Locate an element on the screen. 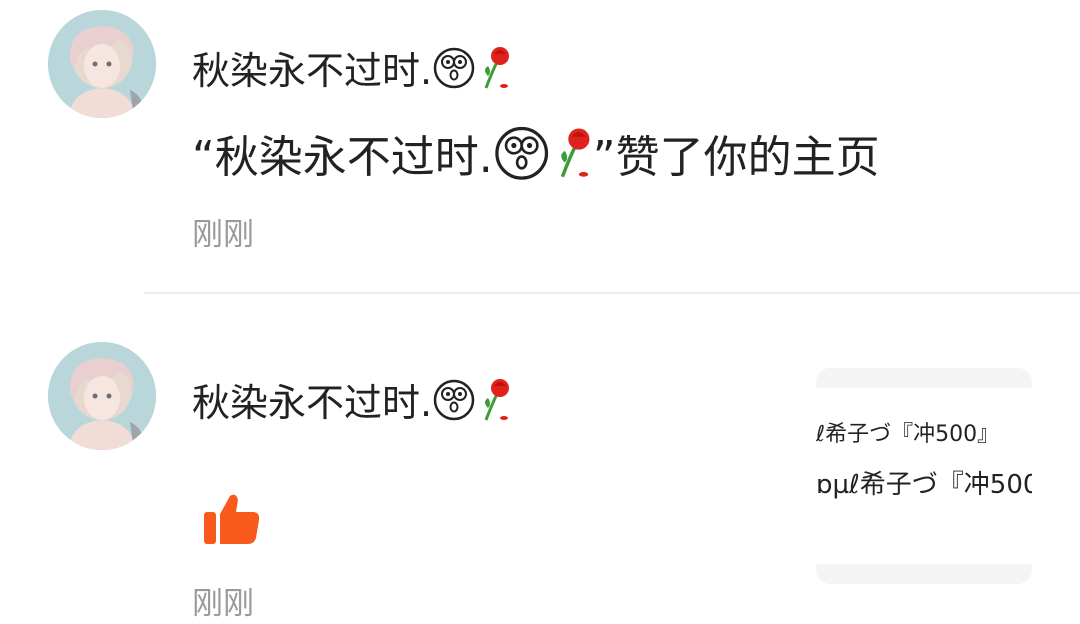 The width and height of the screenshot is (1080, 624). thumbs-up-icon is located at coordinates (232, 519).